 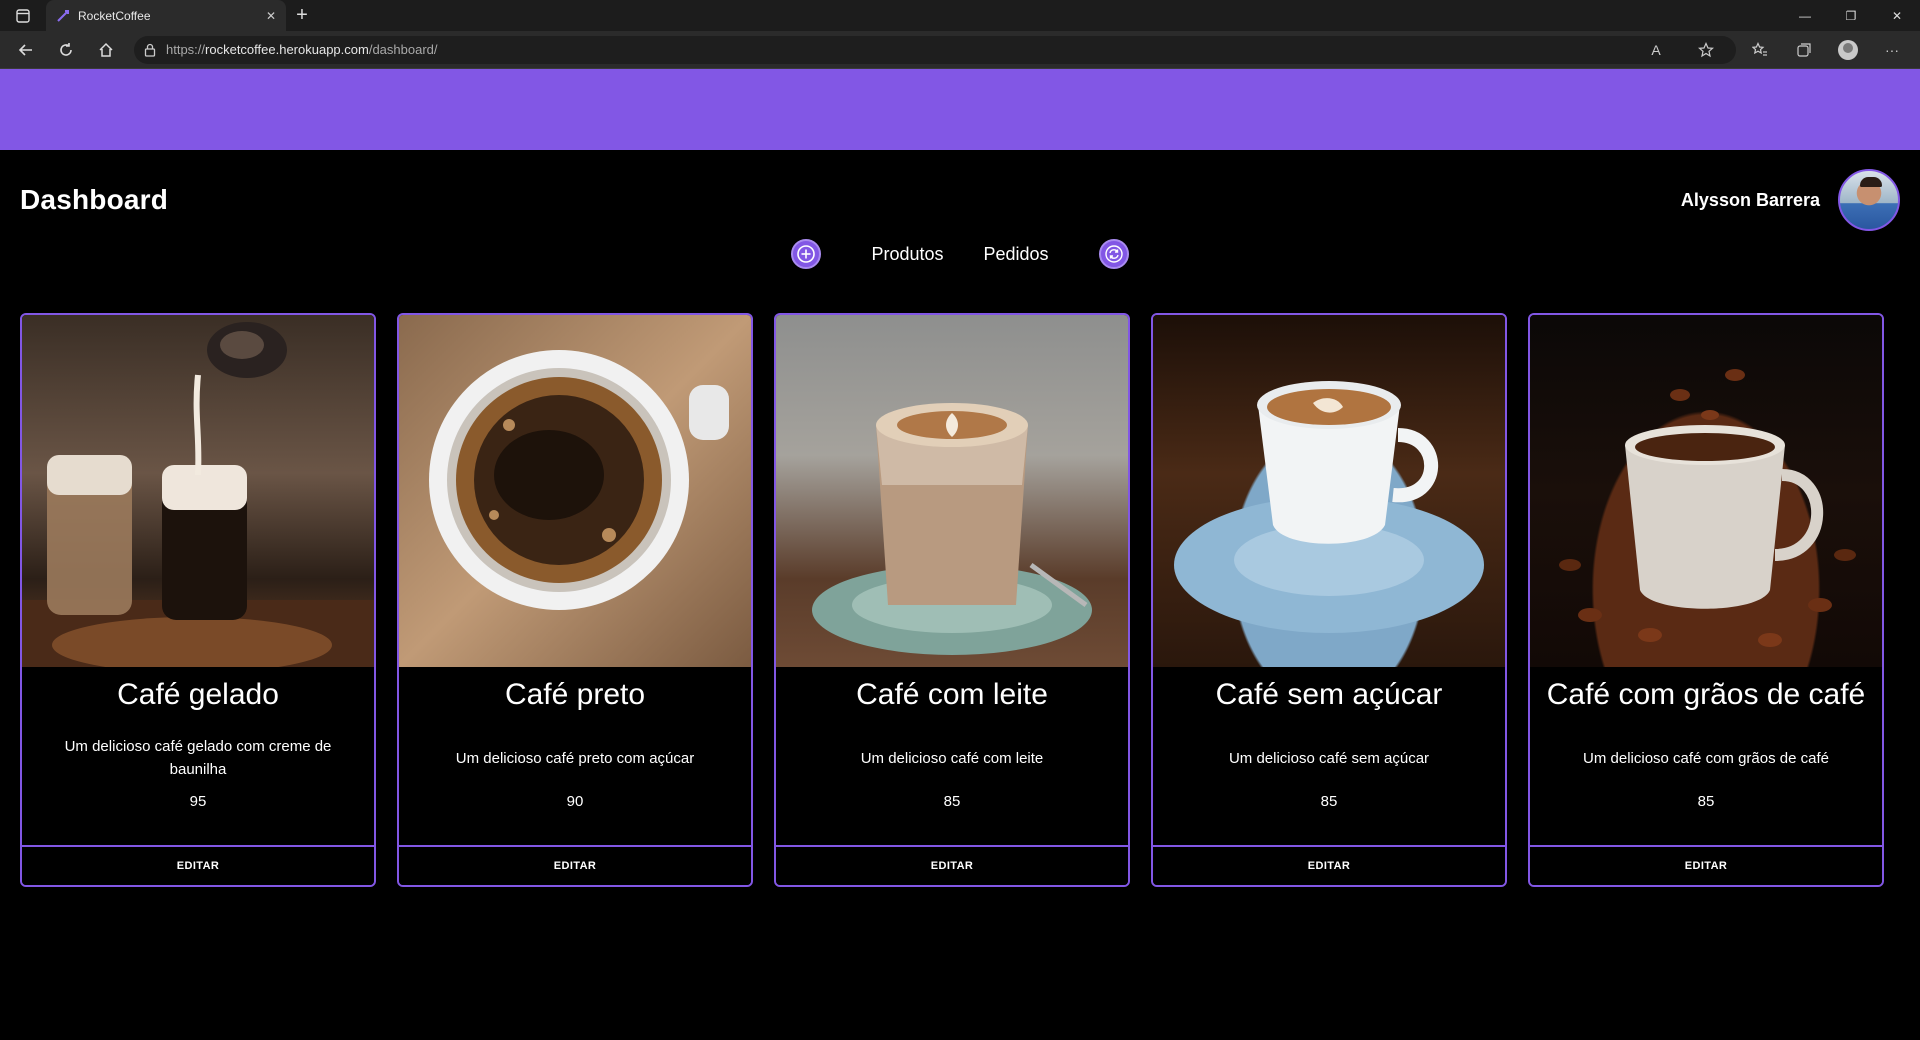 I want to click on collections-button, so click(x=1804, y=50).